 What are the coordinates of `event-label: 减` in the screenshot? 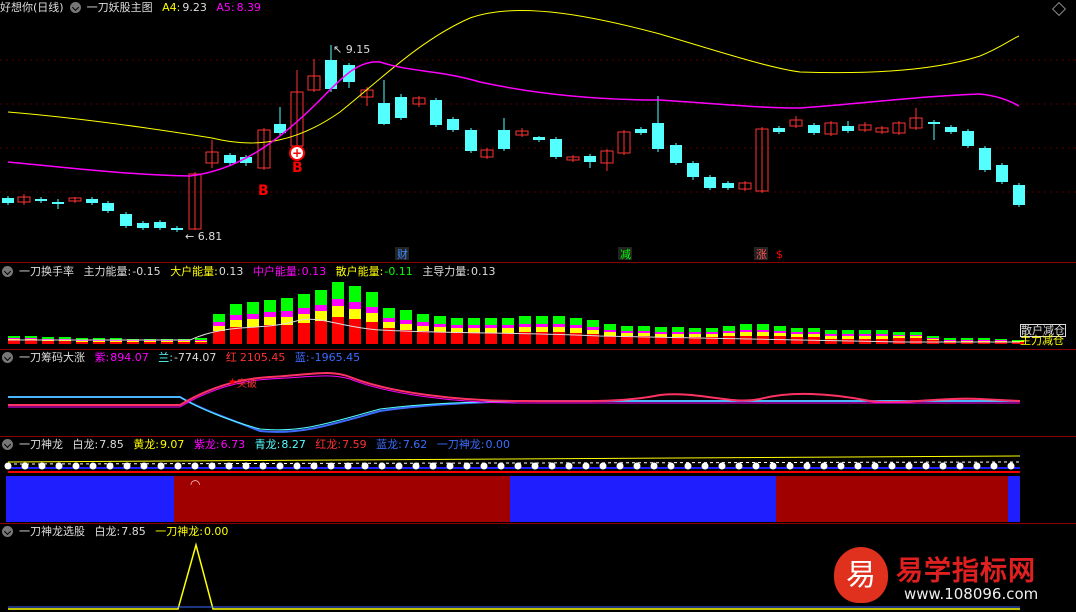 It's located at (625, 254).